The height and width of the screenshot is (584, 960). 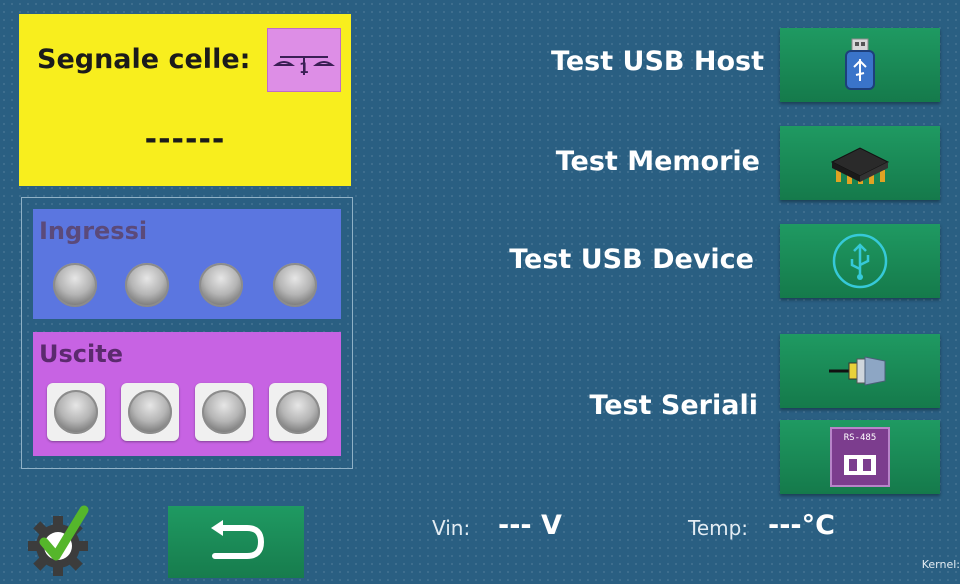 What do you see at coordinates (451, 528) in the screenshot?
I see `vin-label: Vin:` at bounding box center [451, 528].